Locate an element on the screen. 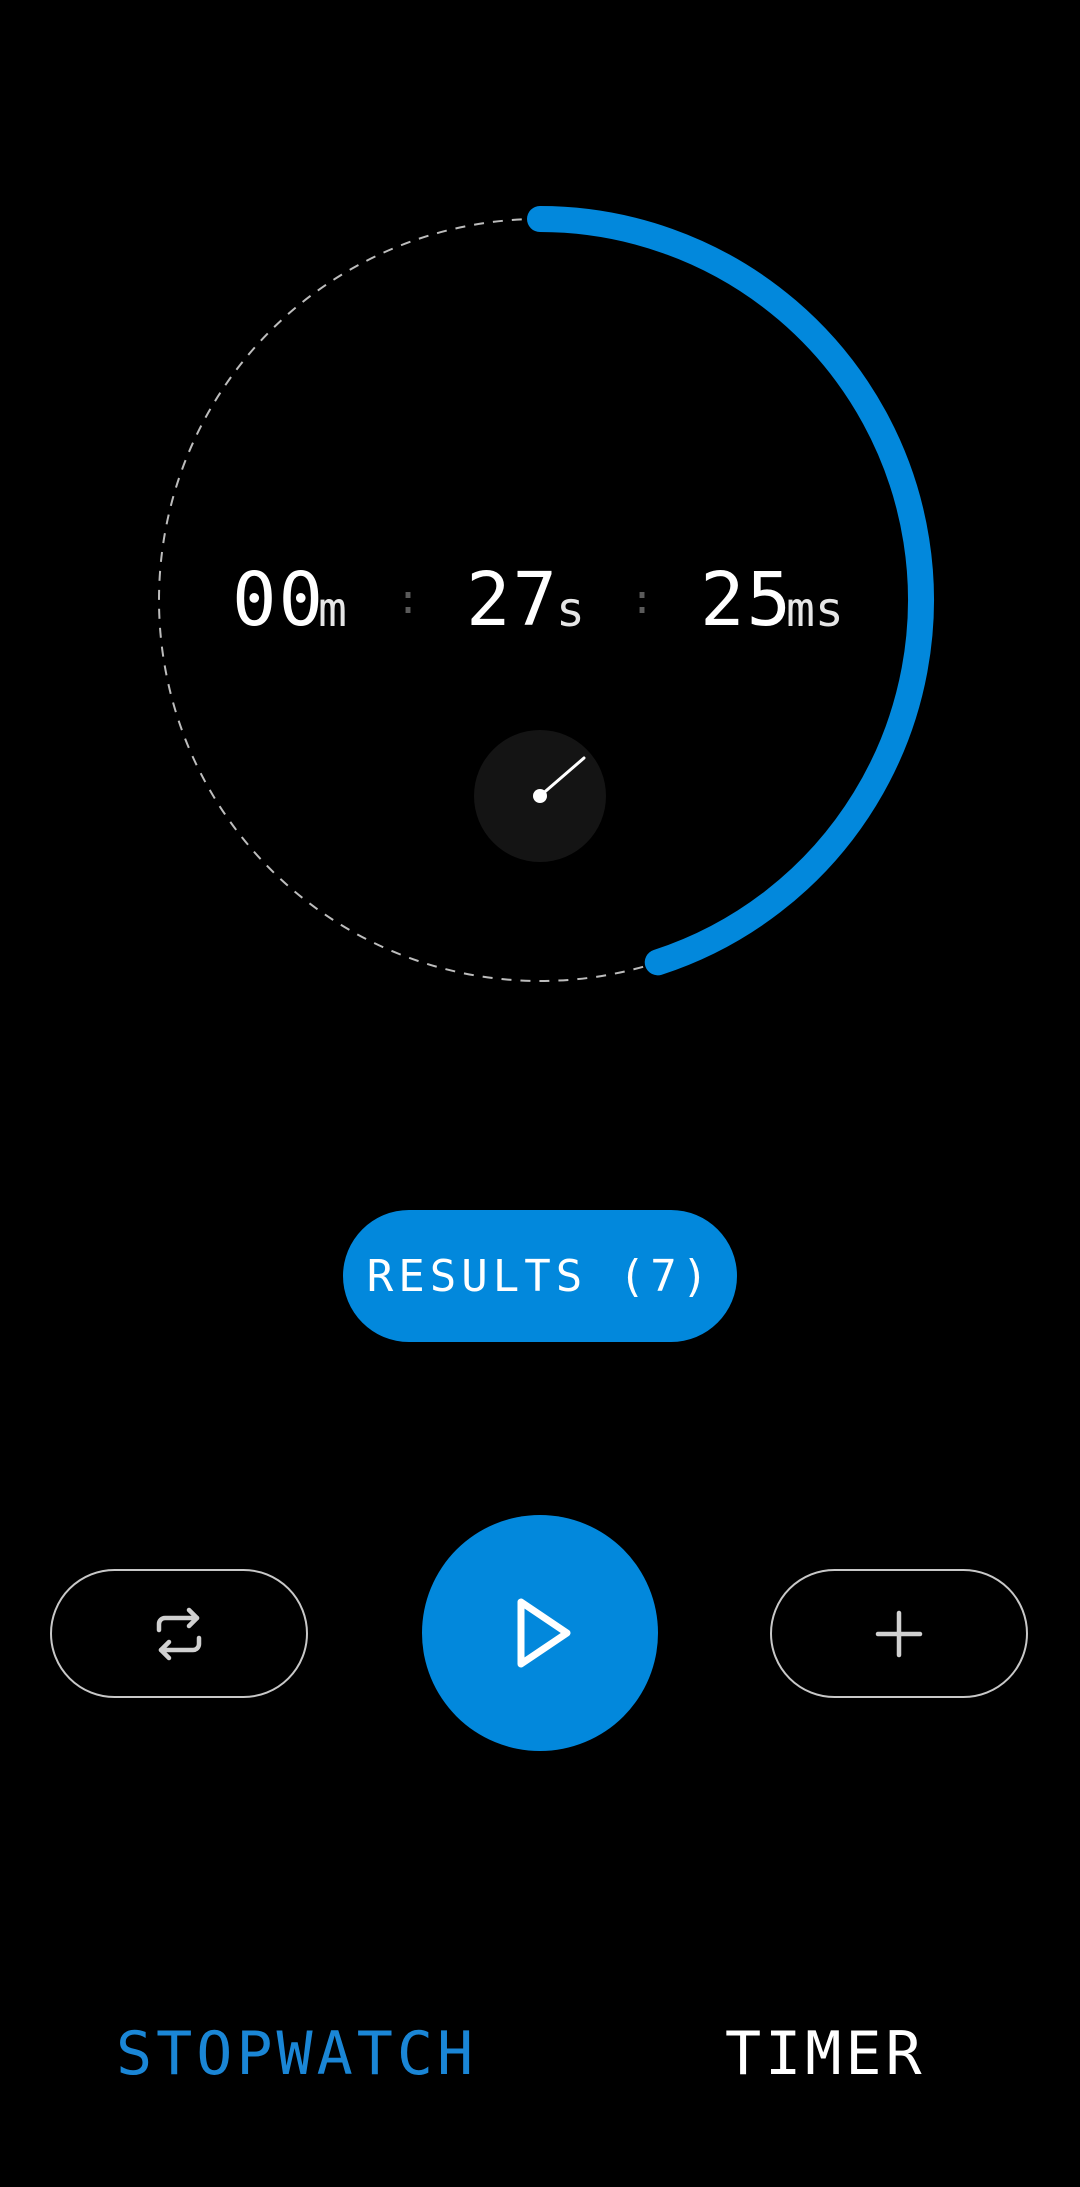 This screenshot has width=1080, height=2187. repeat-icon is located at coordinates (179, 1633).